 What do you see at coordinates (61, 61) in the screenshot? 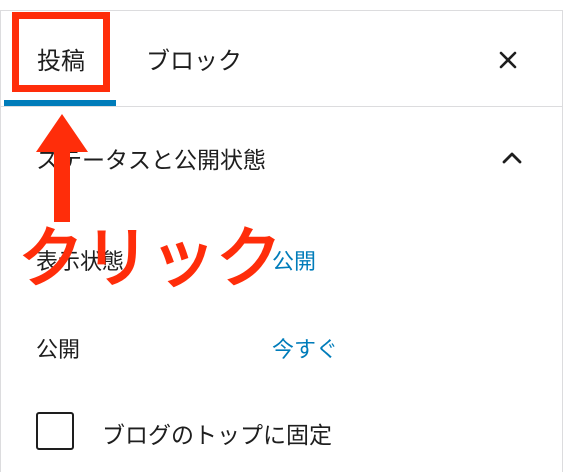
I see `tab-post-label: 投稿` at bounding box center [61, 61].